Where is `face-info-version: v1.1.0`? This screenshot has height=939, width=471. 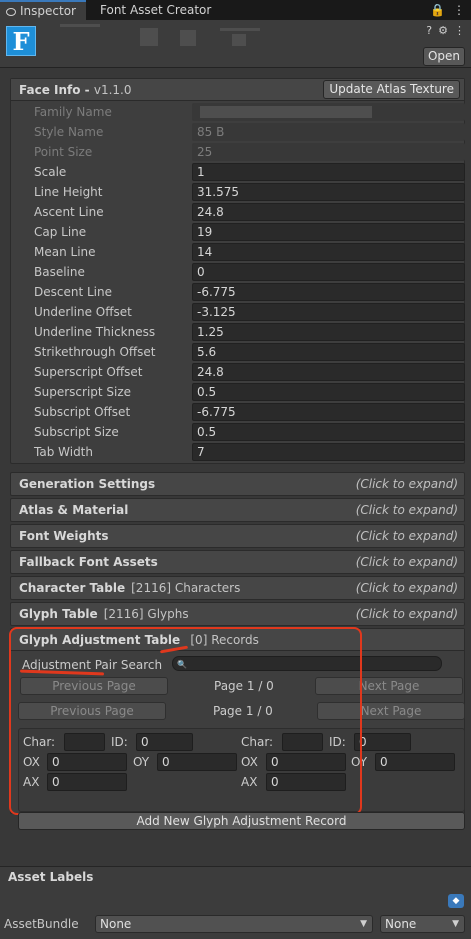
face-info-version: v1.1.0 is located at coordinates (112, 90).